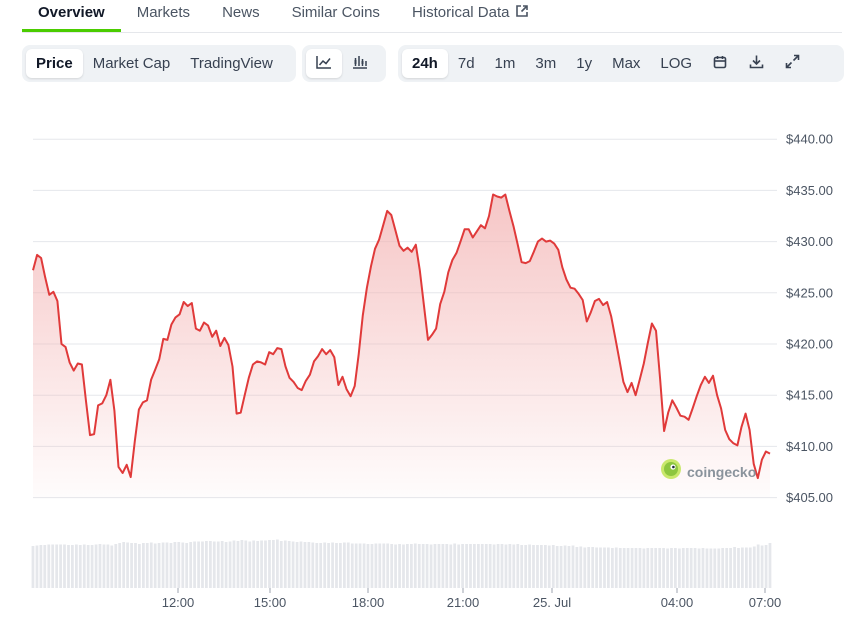 The height and width of the screenshot is (618, 850). What do you see at coordinates (368, 602) in the screenshot?
I see `x-tick-label: 18:00` at bounding box center [368, 602].